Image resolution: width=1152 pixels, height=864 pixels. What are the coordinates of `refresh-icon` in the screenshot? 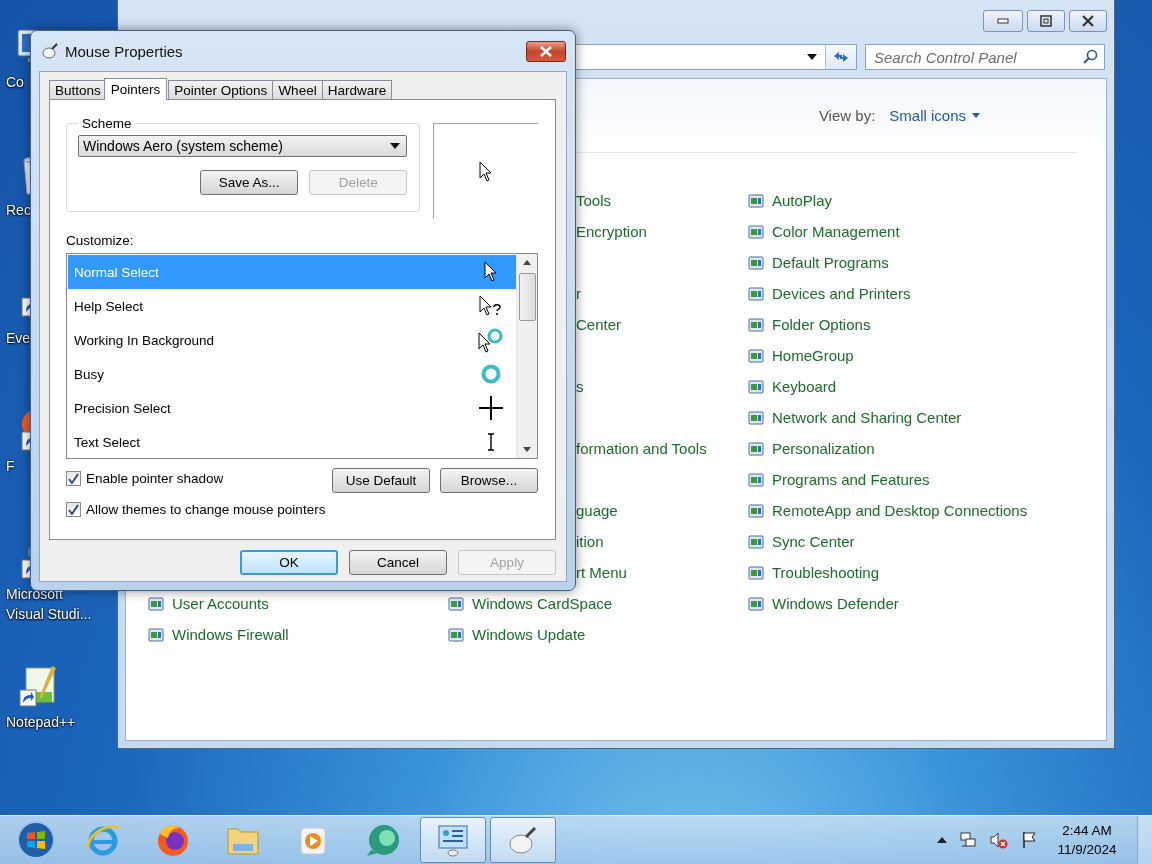 It's located at (841, 57).